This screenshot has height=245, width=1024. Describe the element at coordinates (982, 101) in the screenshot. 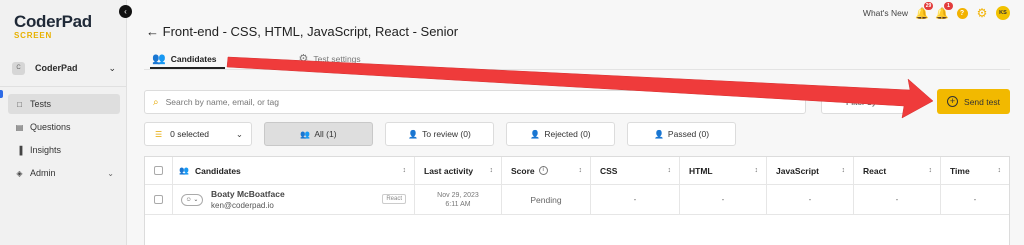

I see `send-test-label: Send test` at that location.